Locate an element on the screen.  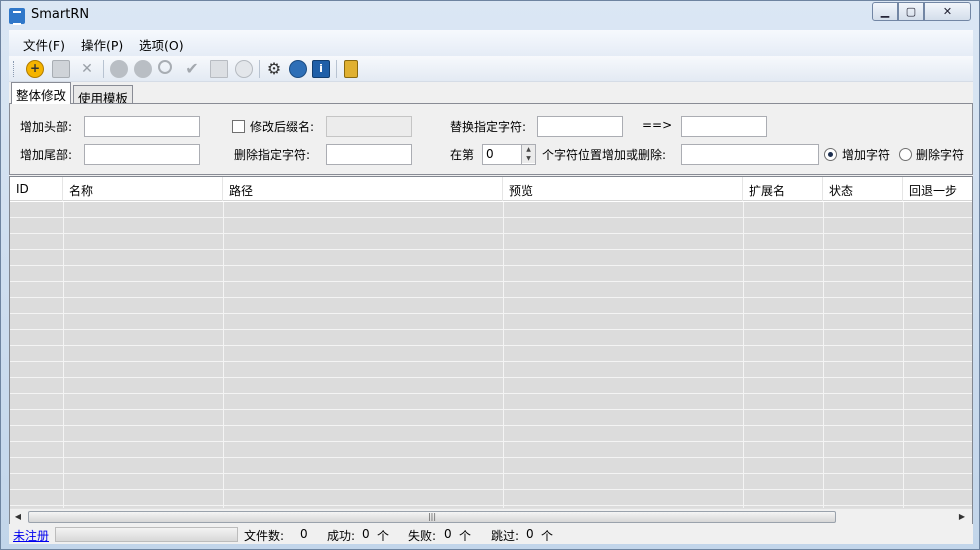
position-value: 0 is located at coordinates (490, 154).